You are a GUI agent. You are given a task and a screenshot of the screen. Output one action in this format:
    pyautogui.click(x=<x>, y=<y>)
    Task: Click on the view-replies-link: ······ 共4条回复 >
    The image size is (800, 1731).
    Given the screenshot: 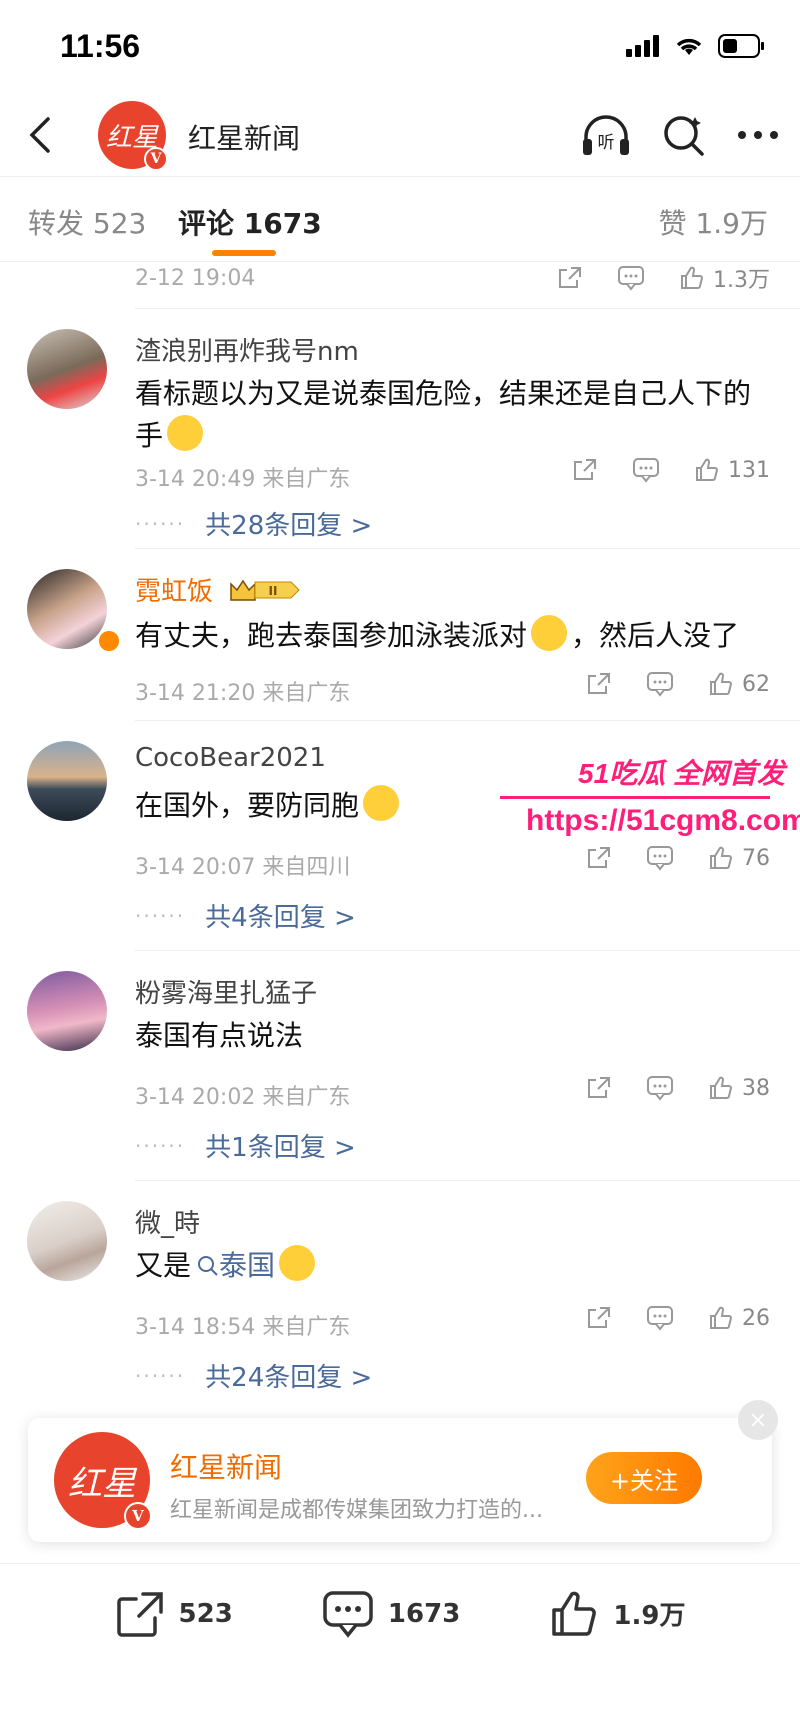 What is the action you would take?
    pyautogui.click(x=245, y=915)
    